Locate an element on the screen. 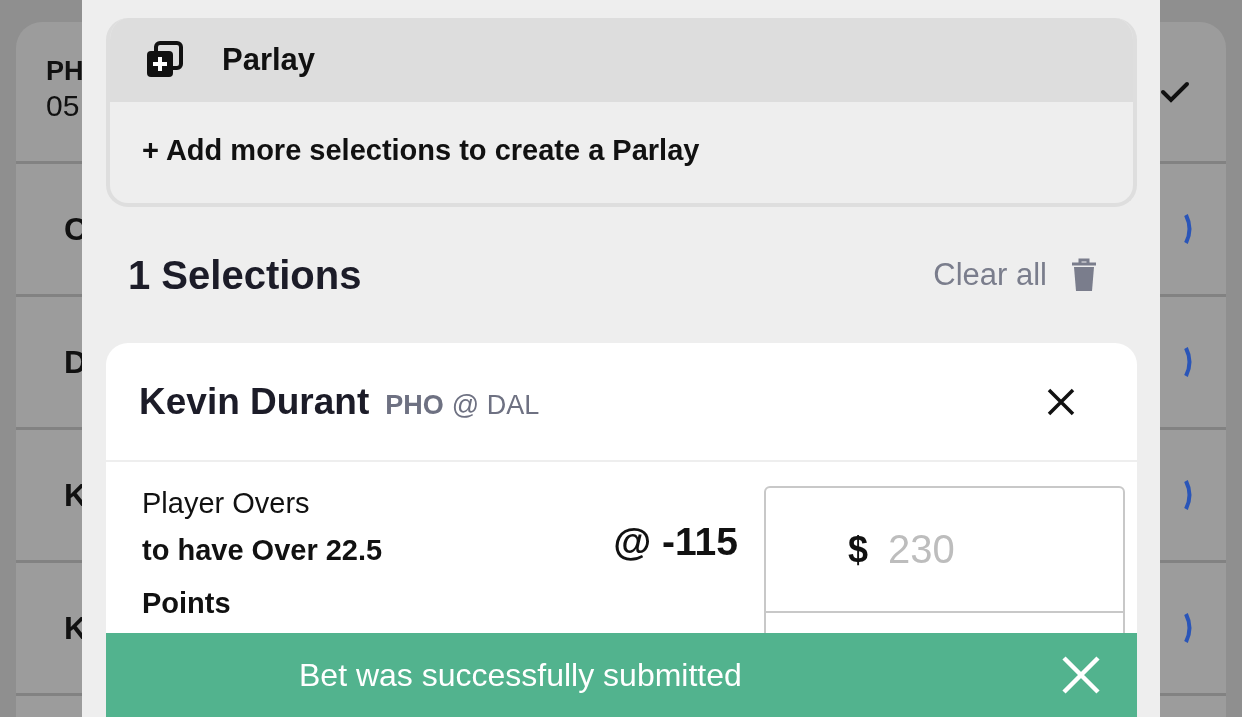  trash-icon is located at coordinates (1084, 275).